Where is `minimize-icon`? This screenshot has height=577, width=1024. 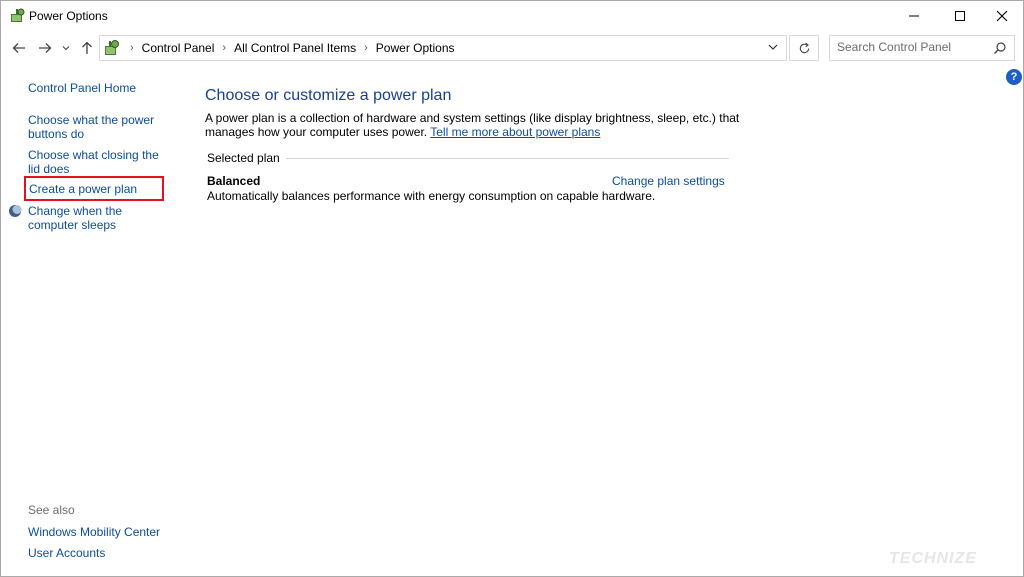
minimize-icon is located at coordinates (914, 16).